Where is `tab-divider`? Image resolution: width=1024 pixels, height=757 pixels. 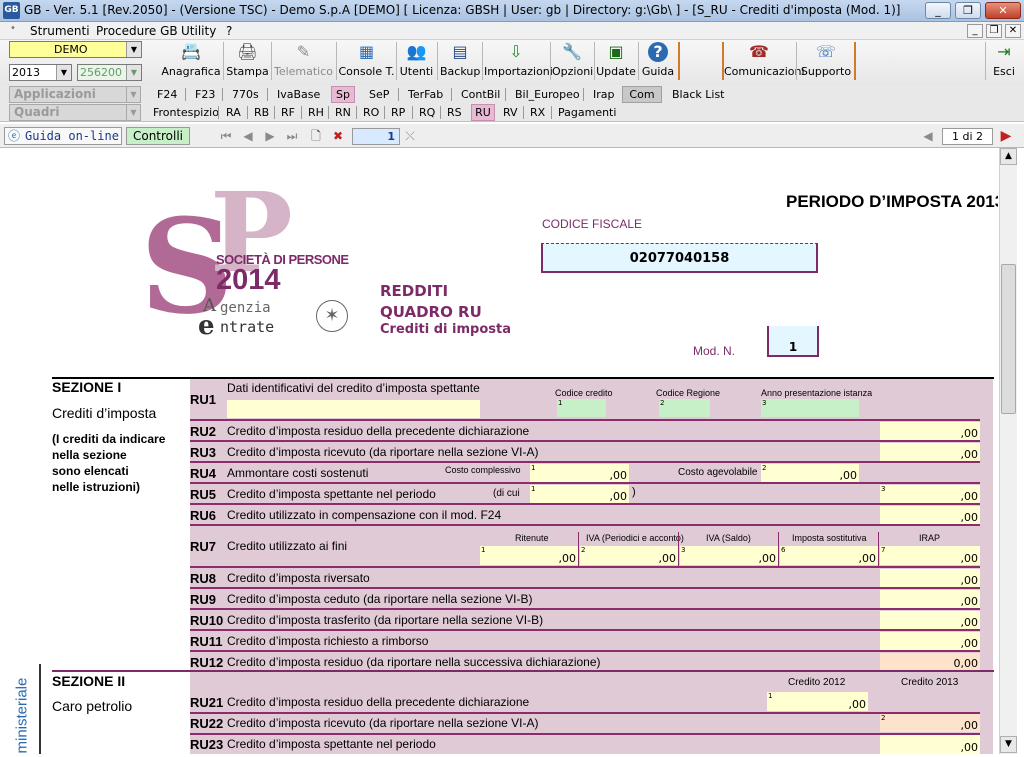 tab-divider is located at coordinates (505, 94).